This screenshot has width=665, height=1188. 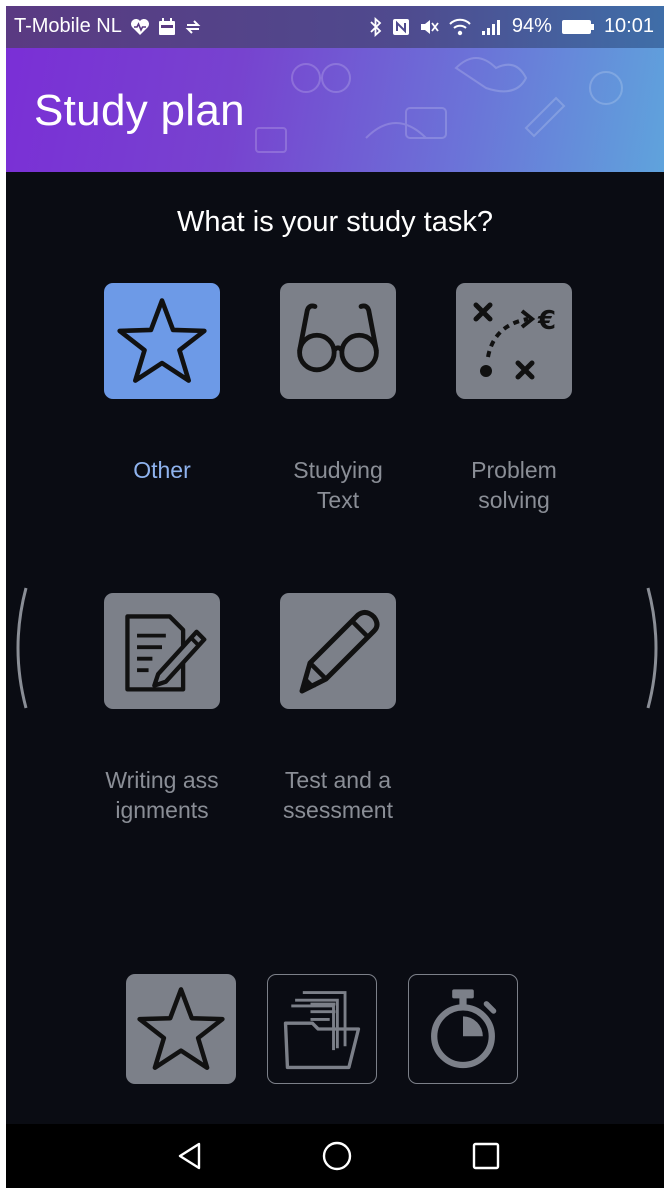 What do you see at coordinates (338, 795) in the screenshot?
I see `task-label: Test and a ssessment` at bounding box center [338, 795].